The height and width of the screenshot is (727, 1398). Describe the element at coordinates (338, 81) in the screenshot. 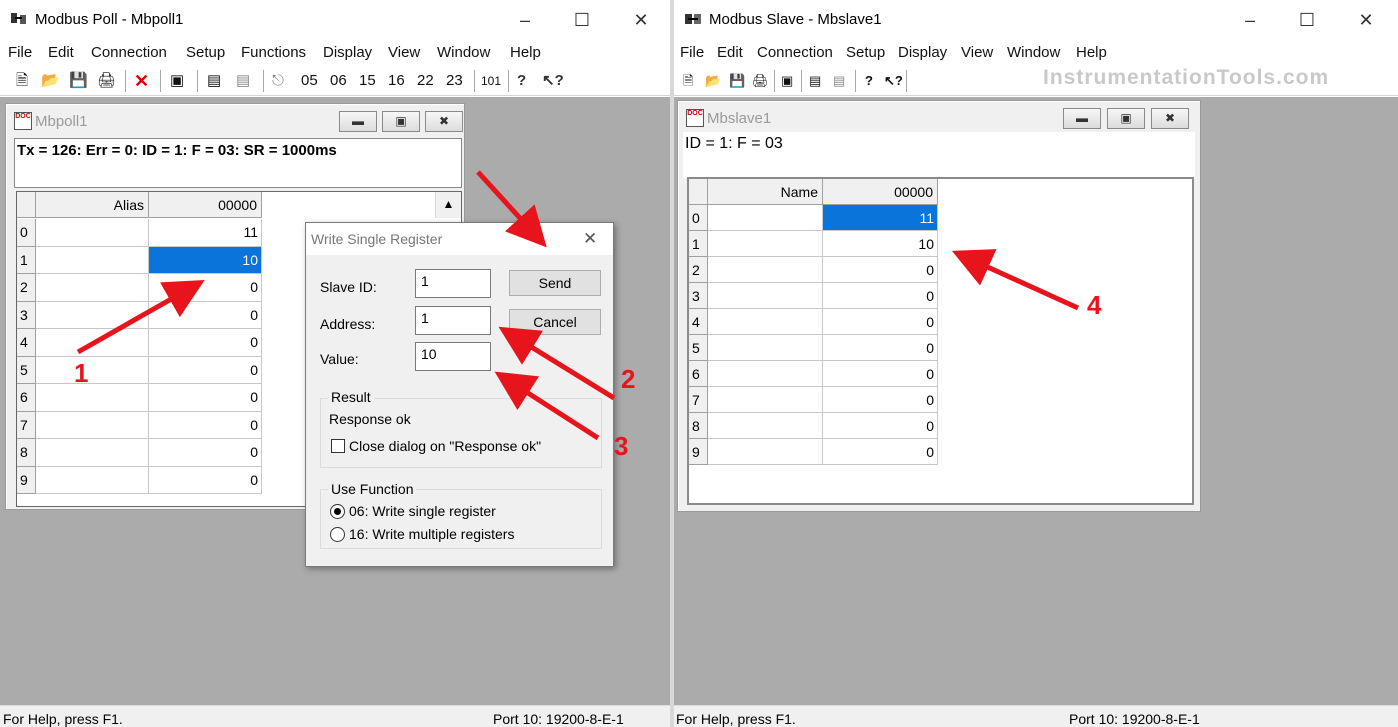

I see `fn-06-button: 06` at that location.